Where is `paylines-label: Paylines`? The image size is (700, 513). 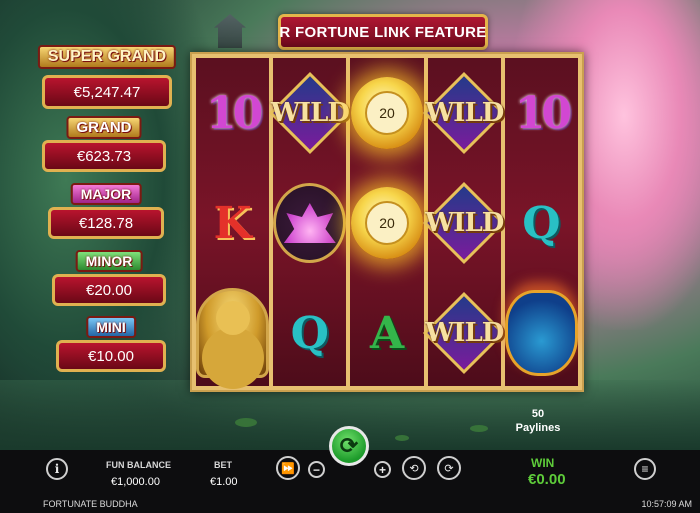
paylines-label: Paylines is located at coordinates (538, 428).